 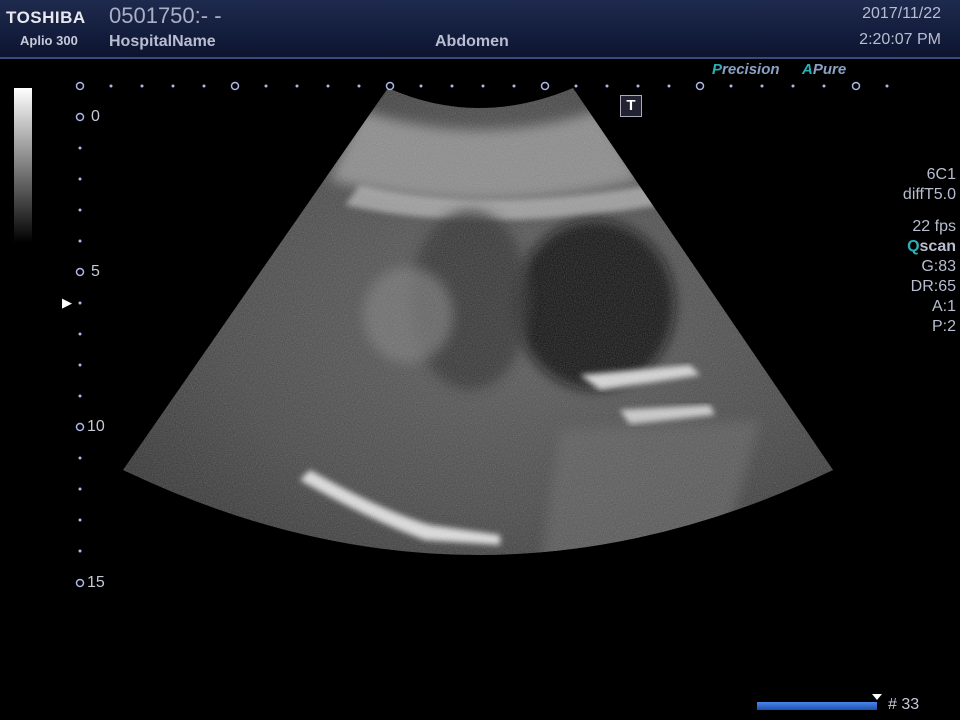 I want to click on cine-pointer-icon, so click(x=877, y=697).